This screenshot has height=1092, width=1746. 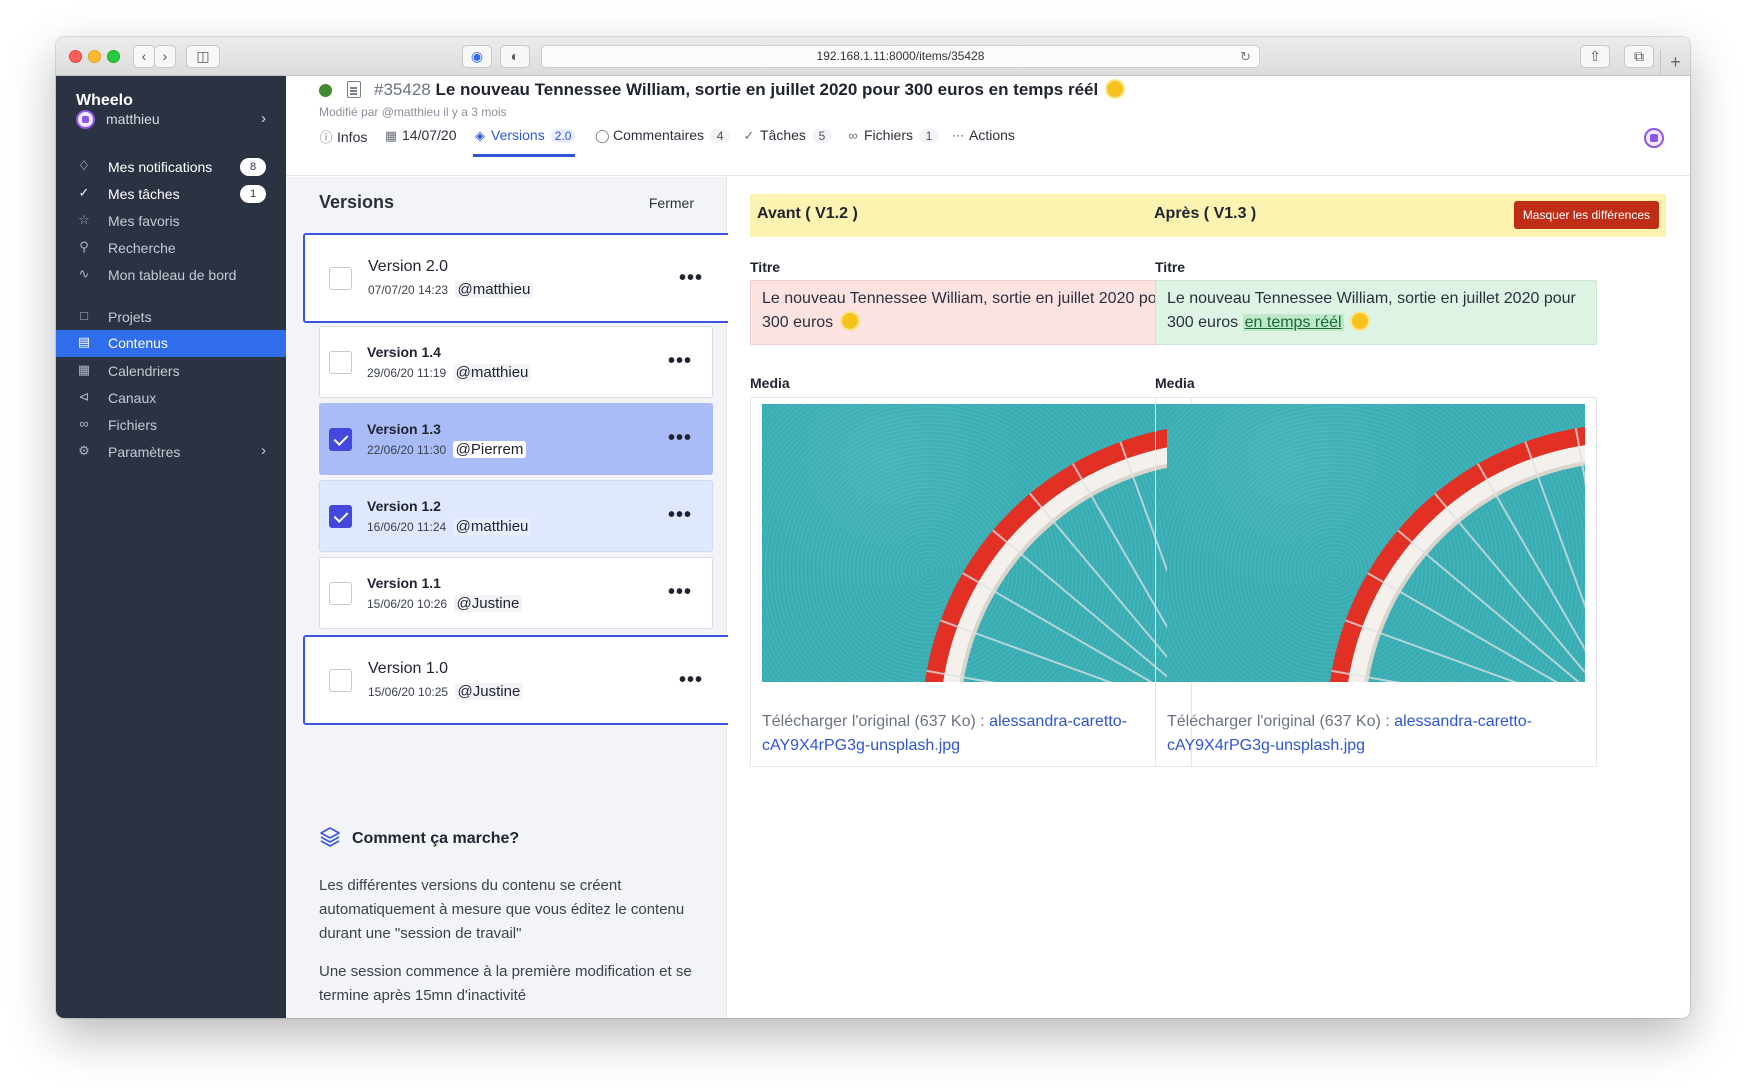 I want to click on modified-info: Modifié par @matthieu il y a 3 mois, so click(x=413, y=112).